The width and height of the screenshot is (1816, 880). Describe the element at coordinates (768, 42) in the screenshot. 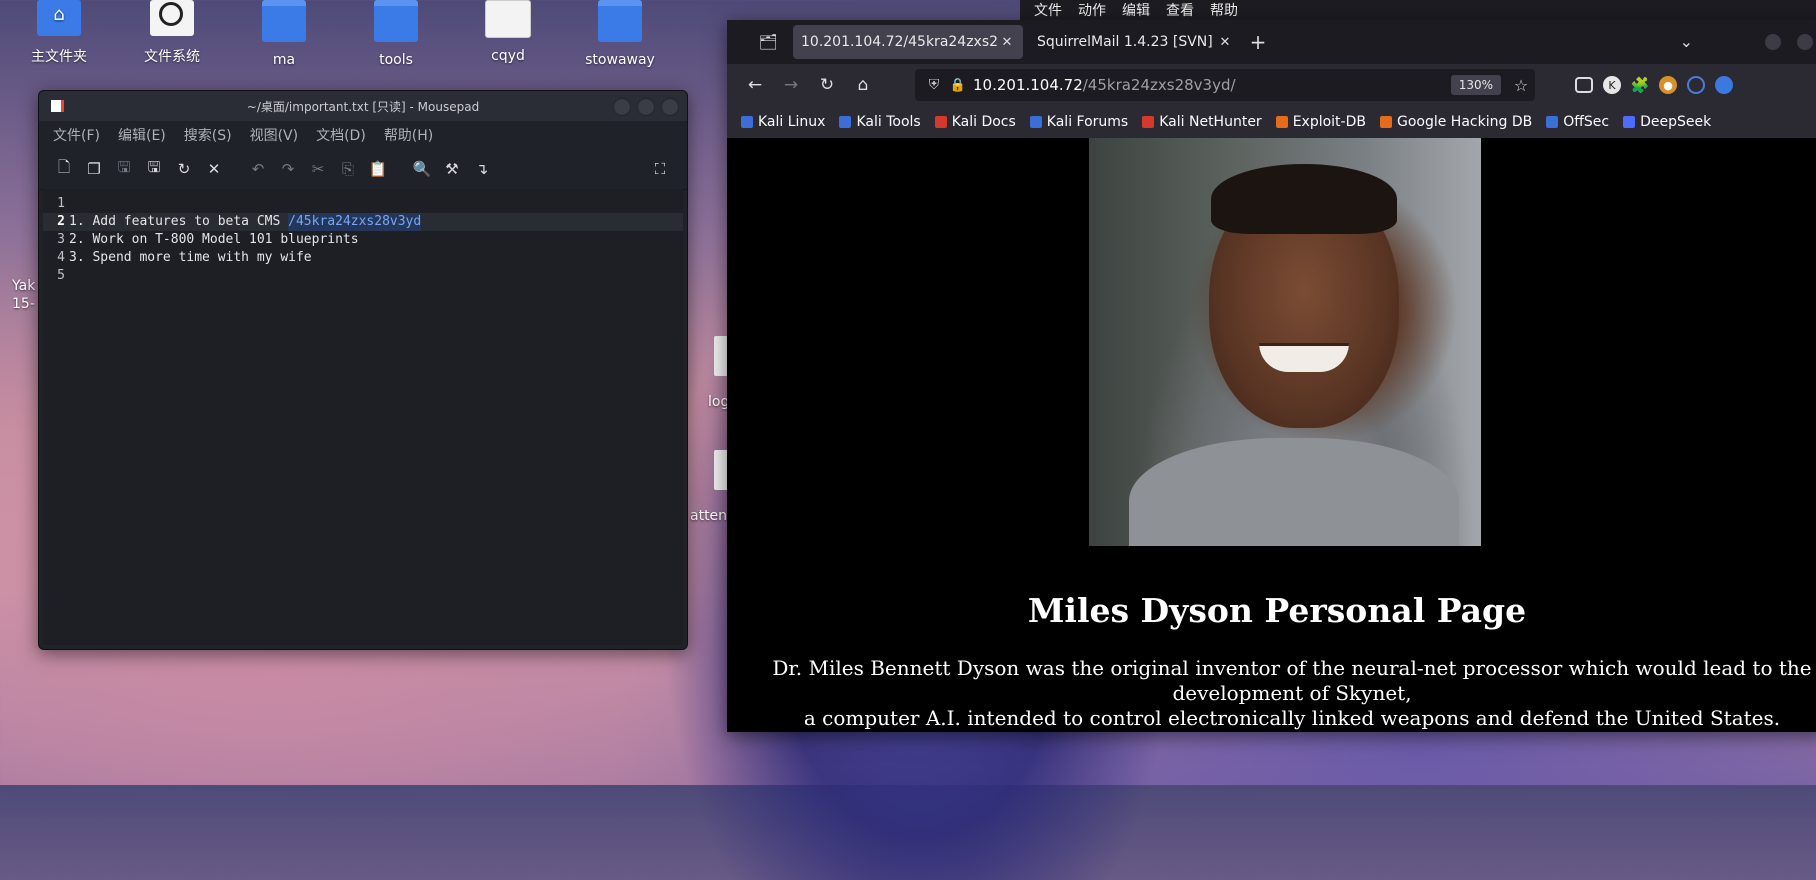

I see `tab-manager-icon: 🗂` at that location.